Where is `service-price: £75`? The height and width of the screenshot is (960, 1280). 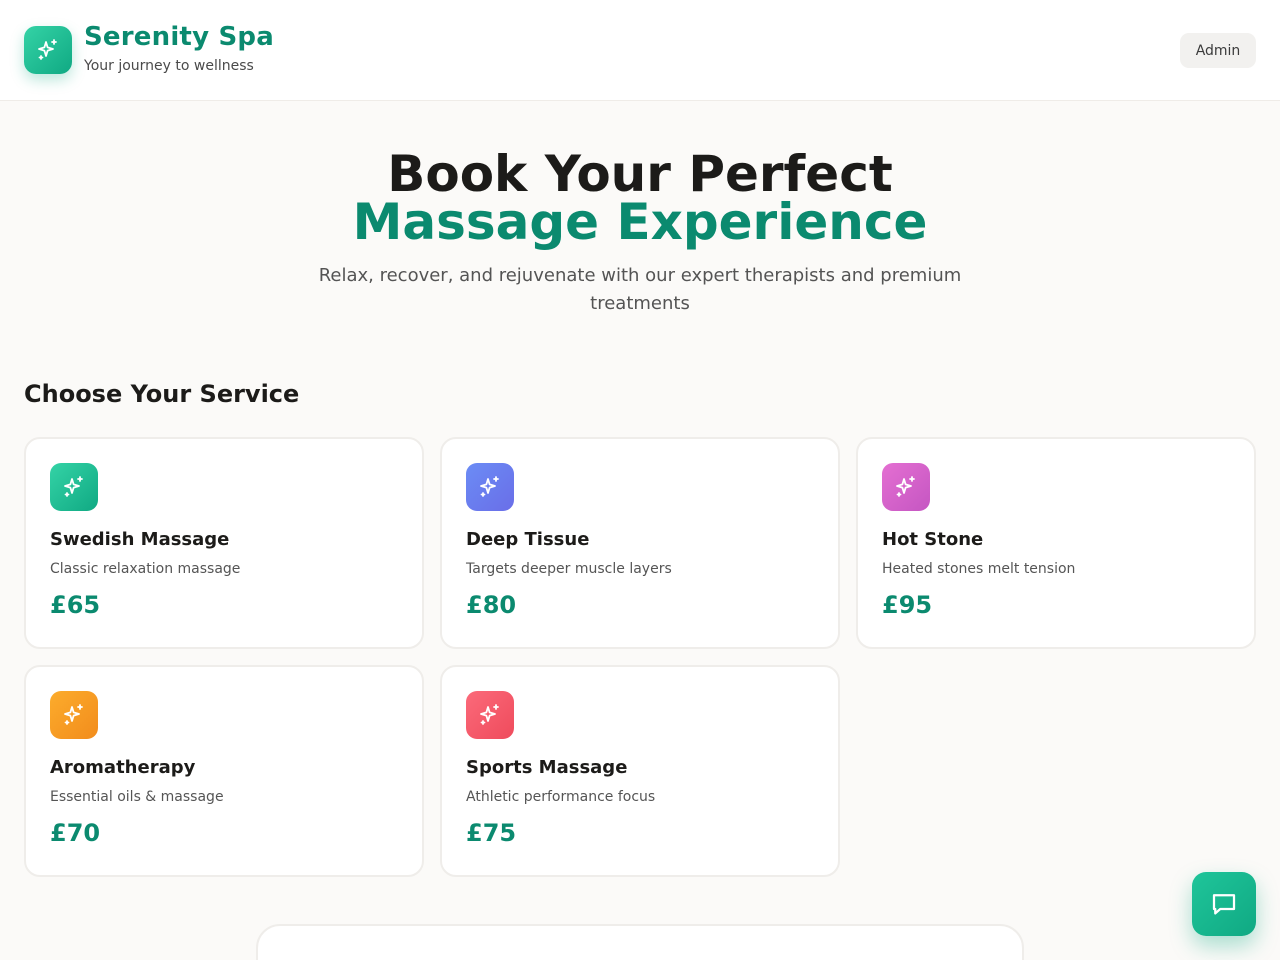
service-price: £75 is located at coordinates (491, 833).